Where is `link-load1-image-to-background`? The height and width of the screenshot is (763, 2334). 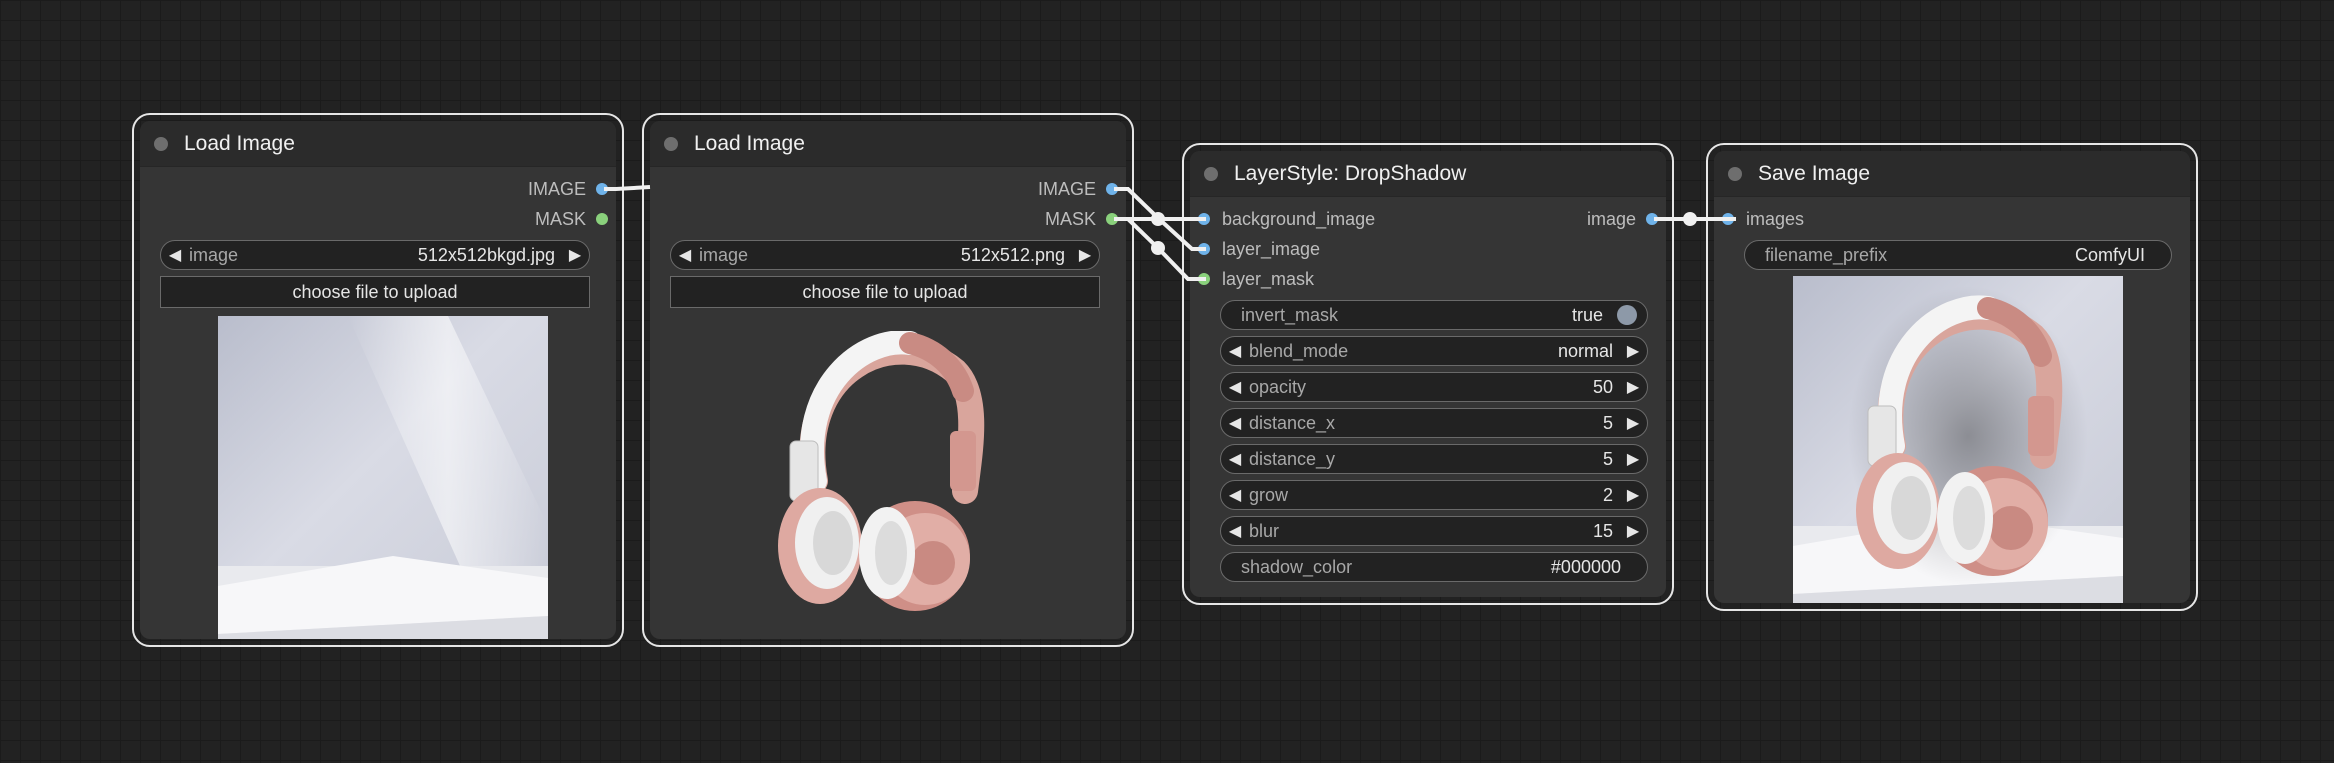 link-load1-image-to-background is located at coordinates (627, 188).